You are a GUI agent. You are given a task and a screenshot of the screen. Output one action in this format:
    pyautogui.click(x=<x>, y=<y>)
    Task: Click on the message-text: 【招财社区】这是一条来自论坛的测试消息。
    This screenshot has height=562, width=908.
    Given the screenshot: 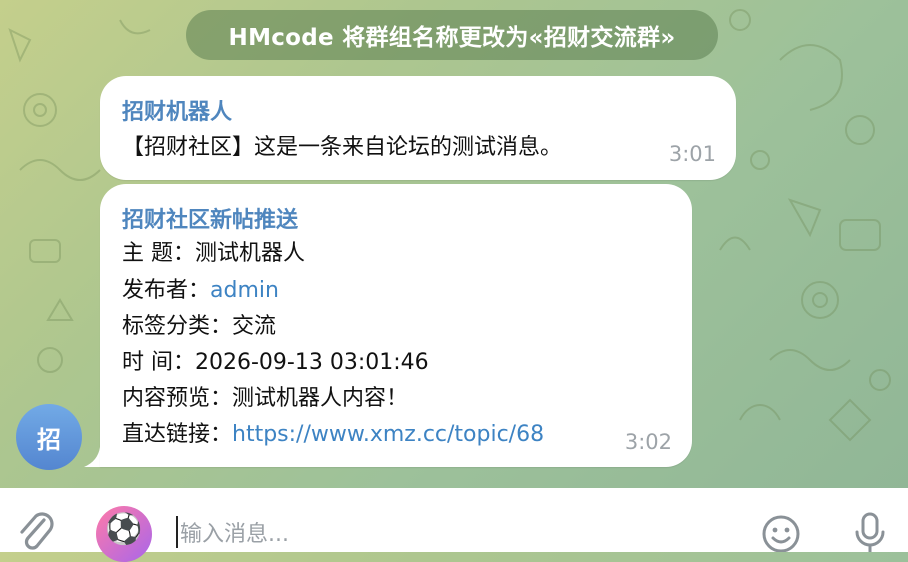 What is the action you would take?
    pyautogui.click(x=342, y=147)
    